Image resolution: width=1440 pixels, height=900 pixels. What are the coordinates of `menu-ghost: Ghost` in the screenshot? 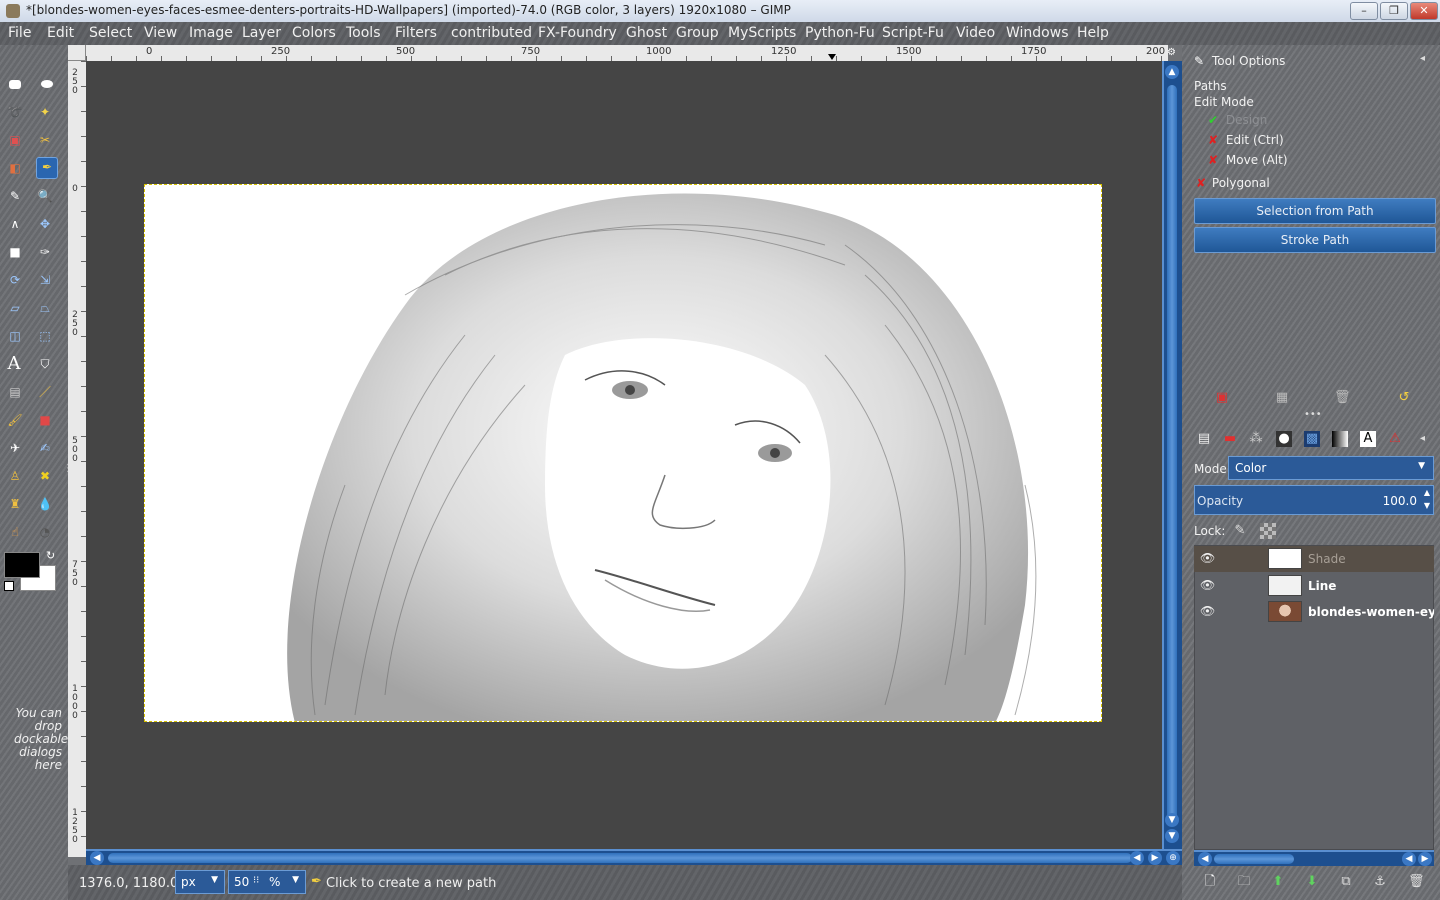 It's located at (646, 33).